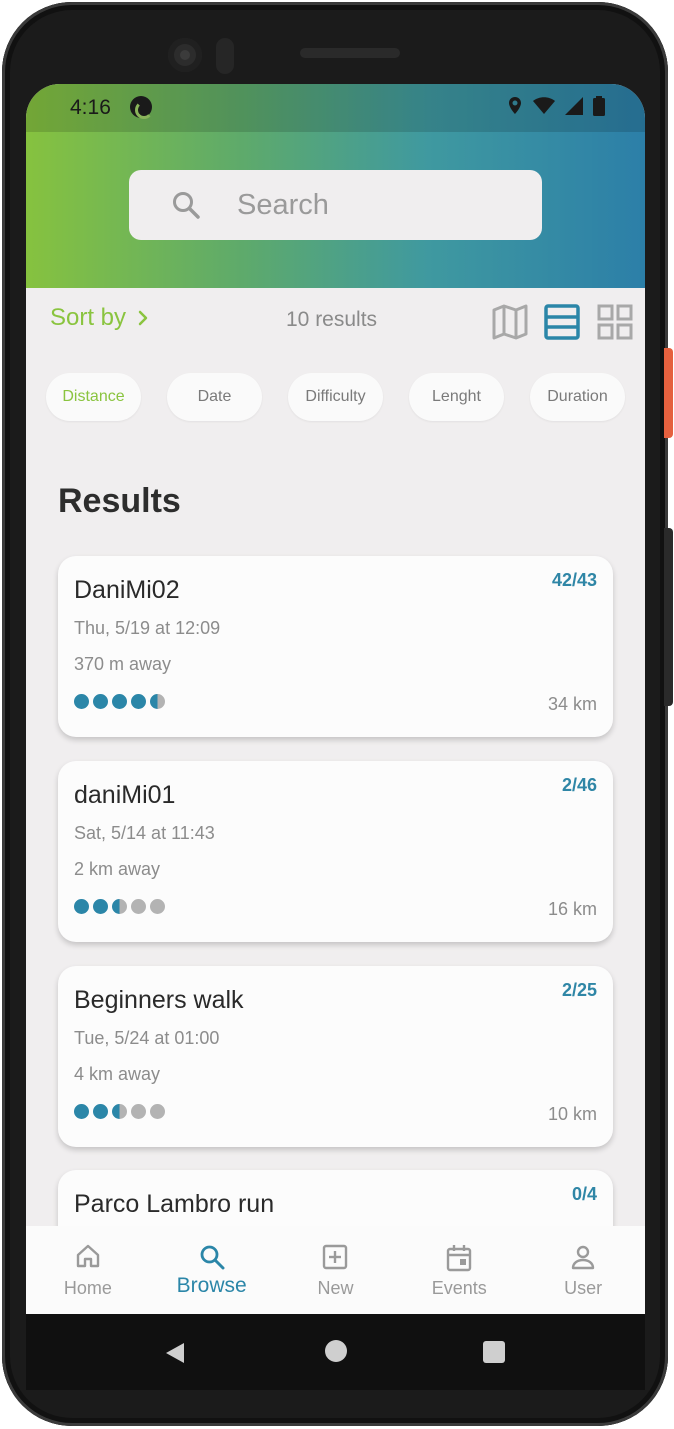 The width and height of the screenshot is (674, 1429). I want to click on system-navigation-bar, so click(335, 1352).